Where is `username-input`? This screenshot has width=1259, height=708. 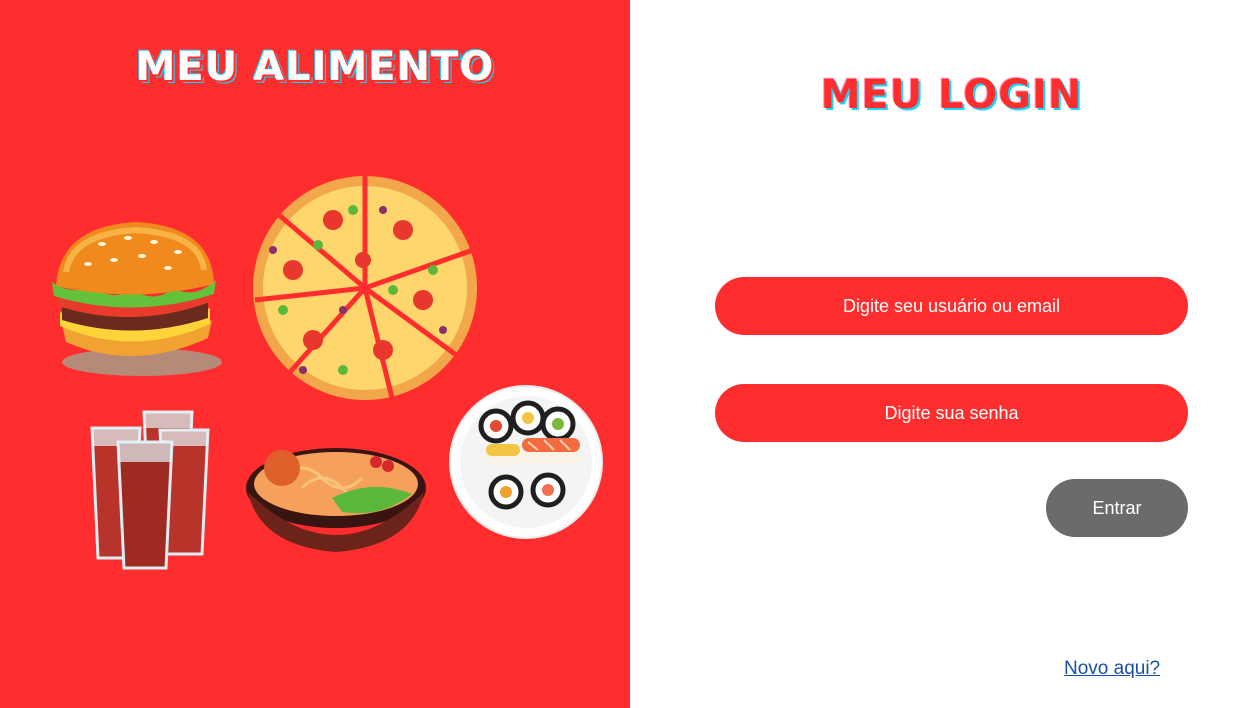 username-input is located at coordinates (951, 306).